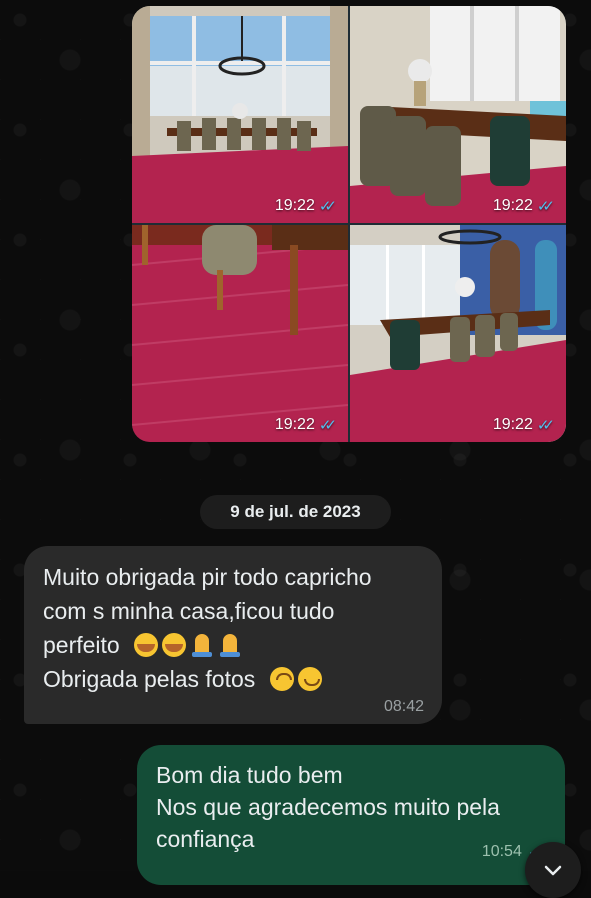  I want to click on smiling-face-icon, so click(309, 679).